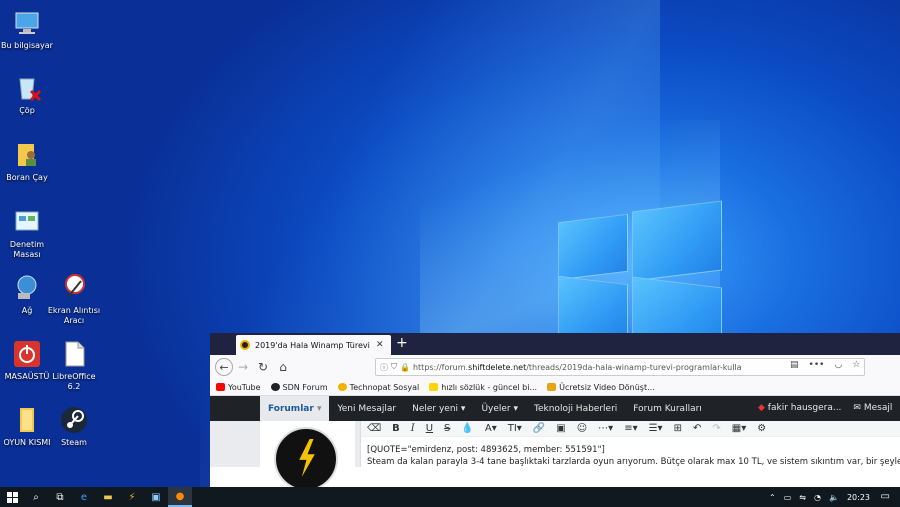 This screenshot has width=900, height=507. I want to click on redo-icon: ↷, so click(716, 428).